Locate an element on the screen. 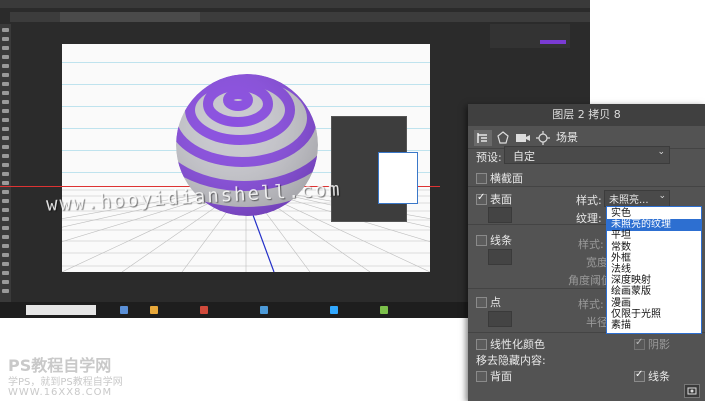 The image size is (705, 401). shadow-label: 阴影 is located at coordinates (659, 344).